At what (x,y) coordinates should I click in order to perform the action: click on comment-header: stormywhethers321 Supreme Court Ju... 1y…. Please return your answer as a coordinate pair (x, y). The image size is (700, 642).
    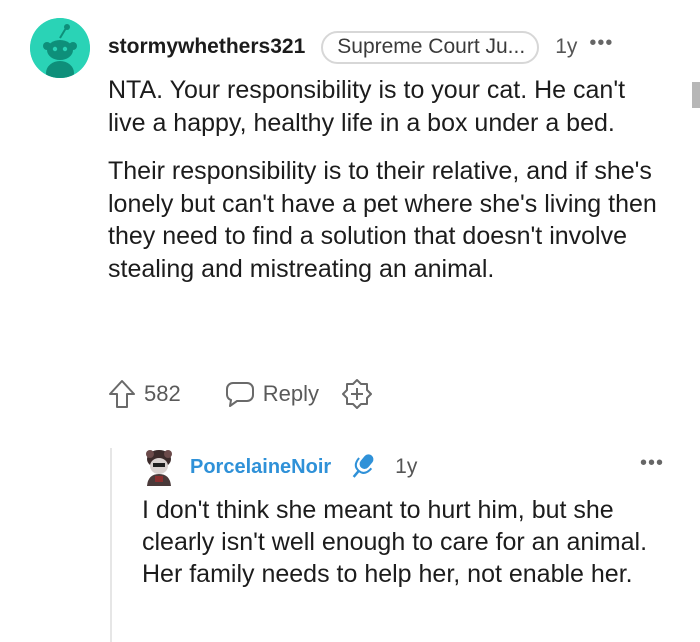
    Looking at the image, I should click on (360, 47).